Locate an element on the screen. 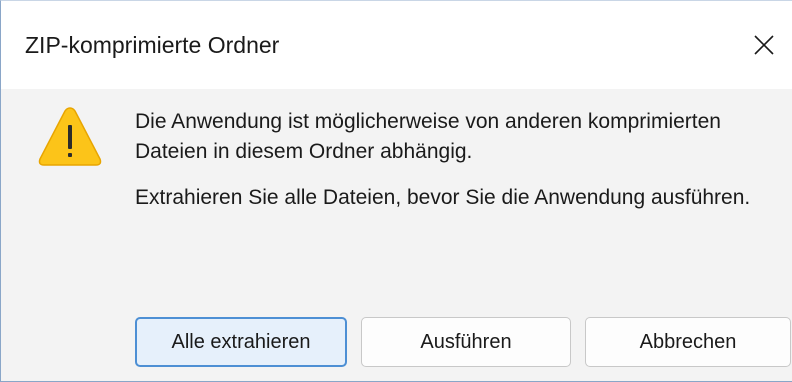 Image resolution: width=792 pixels, height=382 pixels. close-icon is located at coordinates (764, 45).